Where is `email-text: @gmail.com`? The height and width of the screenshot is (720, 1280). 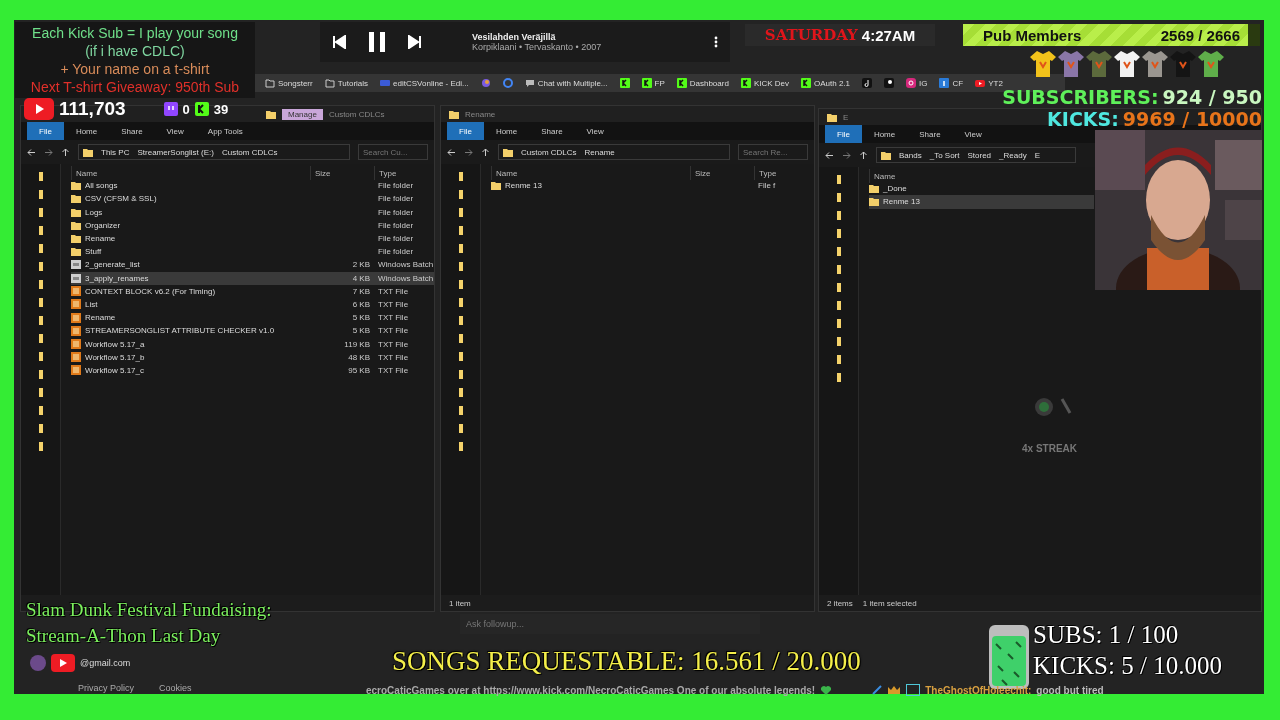 email-text: @gmail.com is located at coordinates (105, 663).